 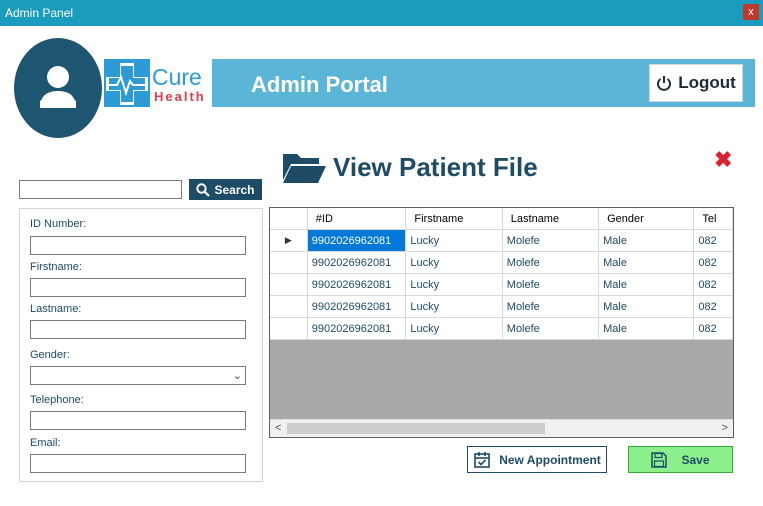 I want to click on logout-button: Logout, so click(x=696, y=83).